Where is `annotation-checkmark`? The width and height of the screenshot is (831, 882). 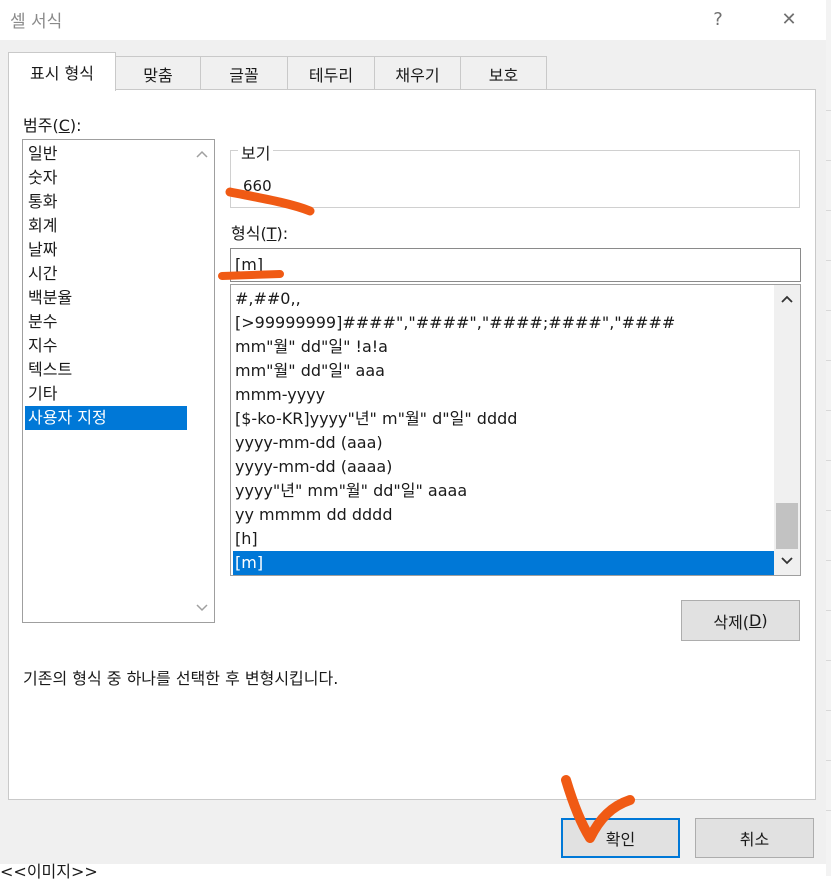
annotation-checkmark is located at coordinates (598, 809).